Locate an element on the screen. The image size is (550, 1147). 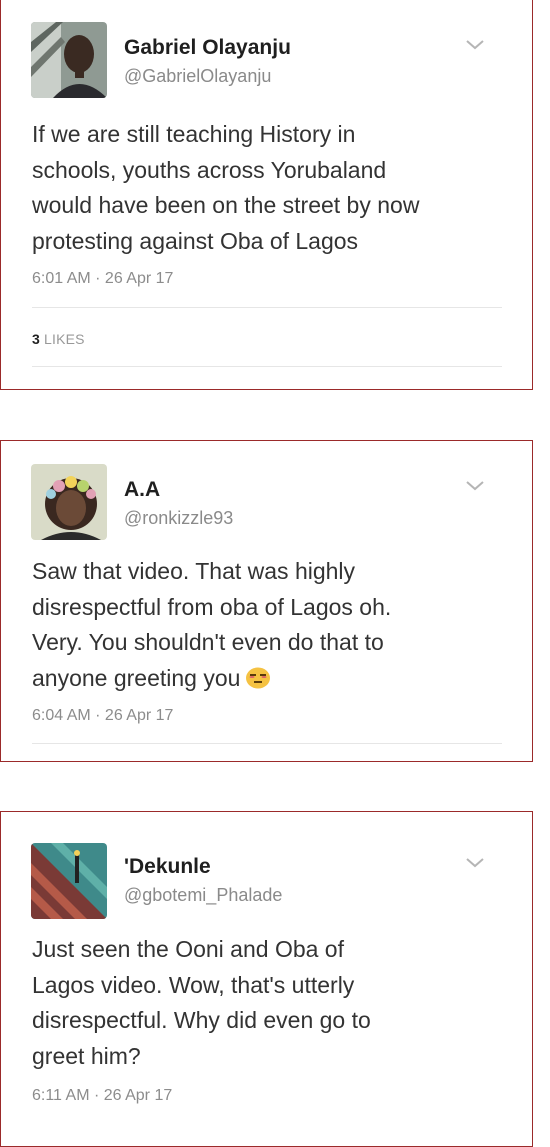
unamused-face-emoji-icon is located at coordinates (258, 677).